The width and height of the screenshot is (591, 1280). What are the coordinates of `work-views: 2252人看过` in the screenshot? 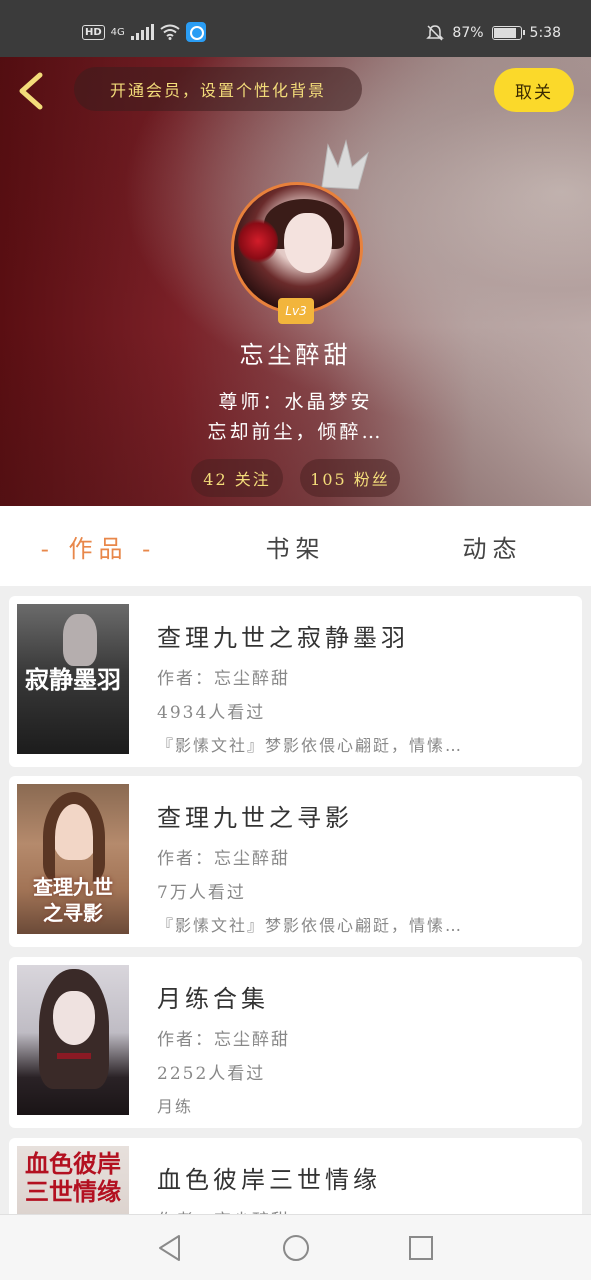 It's located at (211, 1074).